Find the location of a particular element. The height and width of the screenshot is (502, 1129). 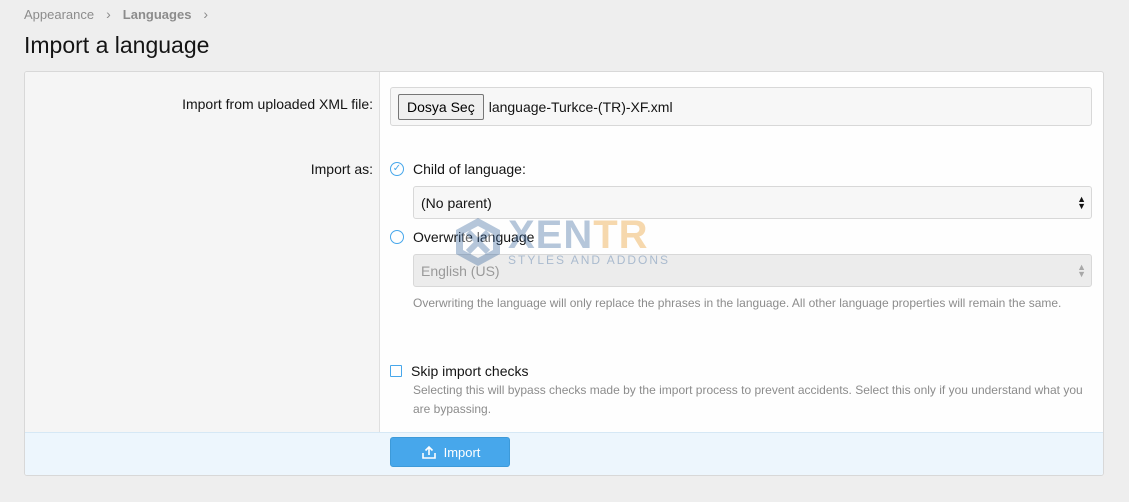

overwrite-language-label: Overwrite language is located at coordinates (474, 237).